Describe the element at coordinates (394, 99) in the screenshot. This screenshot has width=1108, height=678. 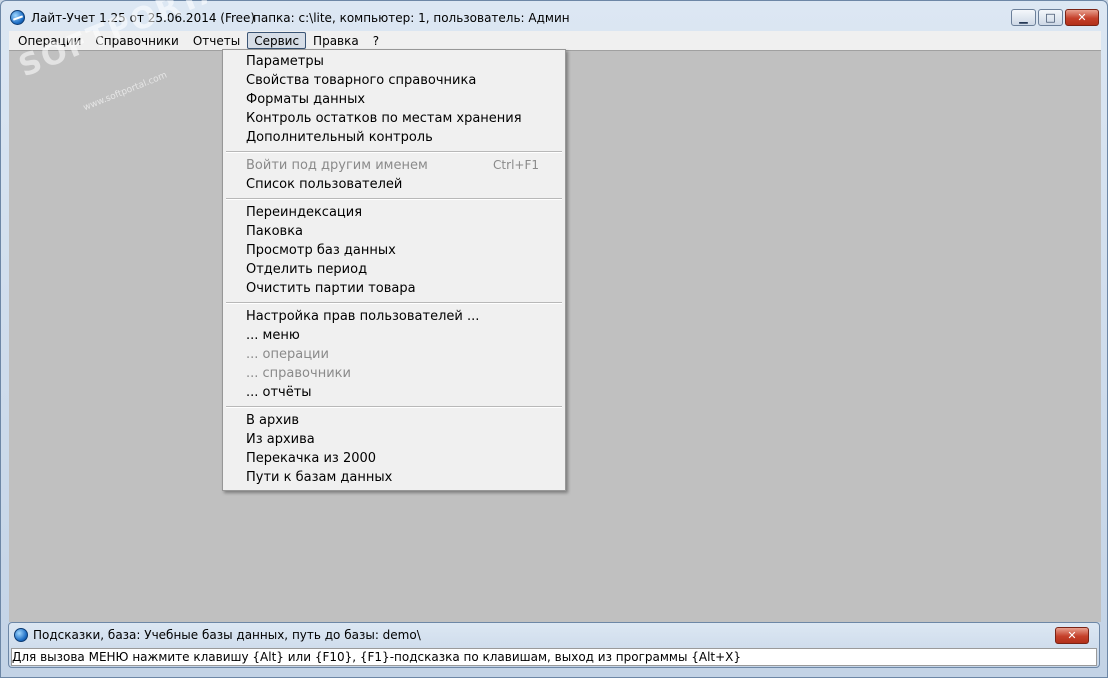
I see `dropdown-item: Форматы данных` at that location.